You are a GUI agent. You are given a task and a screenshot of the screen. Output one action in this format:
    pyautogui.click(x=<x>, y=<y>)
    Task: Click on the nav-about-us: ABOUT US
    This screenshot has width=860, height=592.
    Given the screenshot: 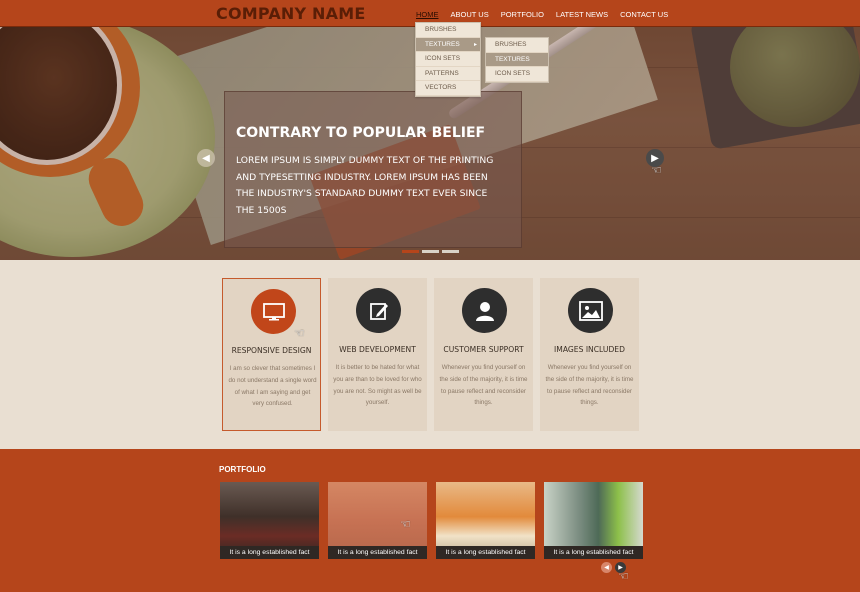 What is the action you would take?
    pyautogui.click(x=470, y=14)
    